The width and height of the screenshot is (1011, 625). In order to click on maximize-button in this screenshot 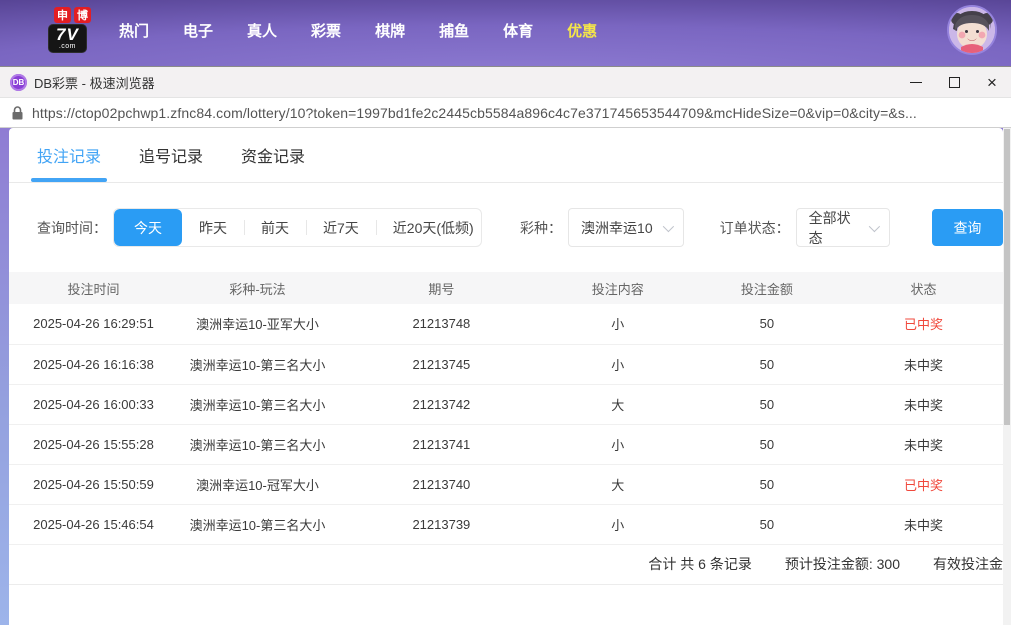, I will do `click(954, 82)`.